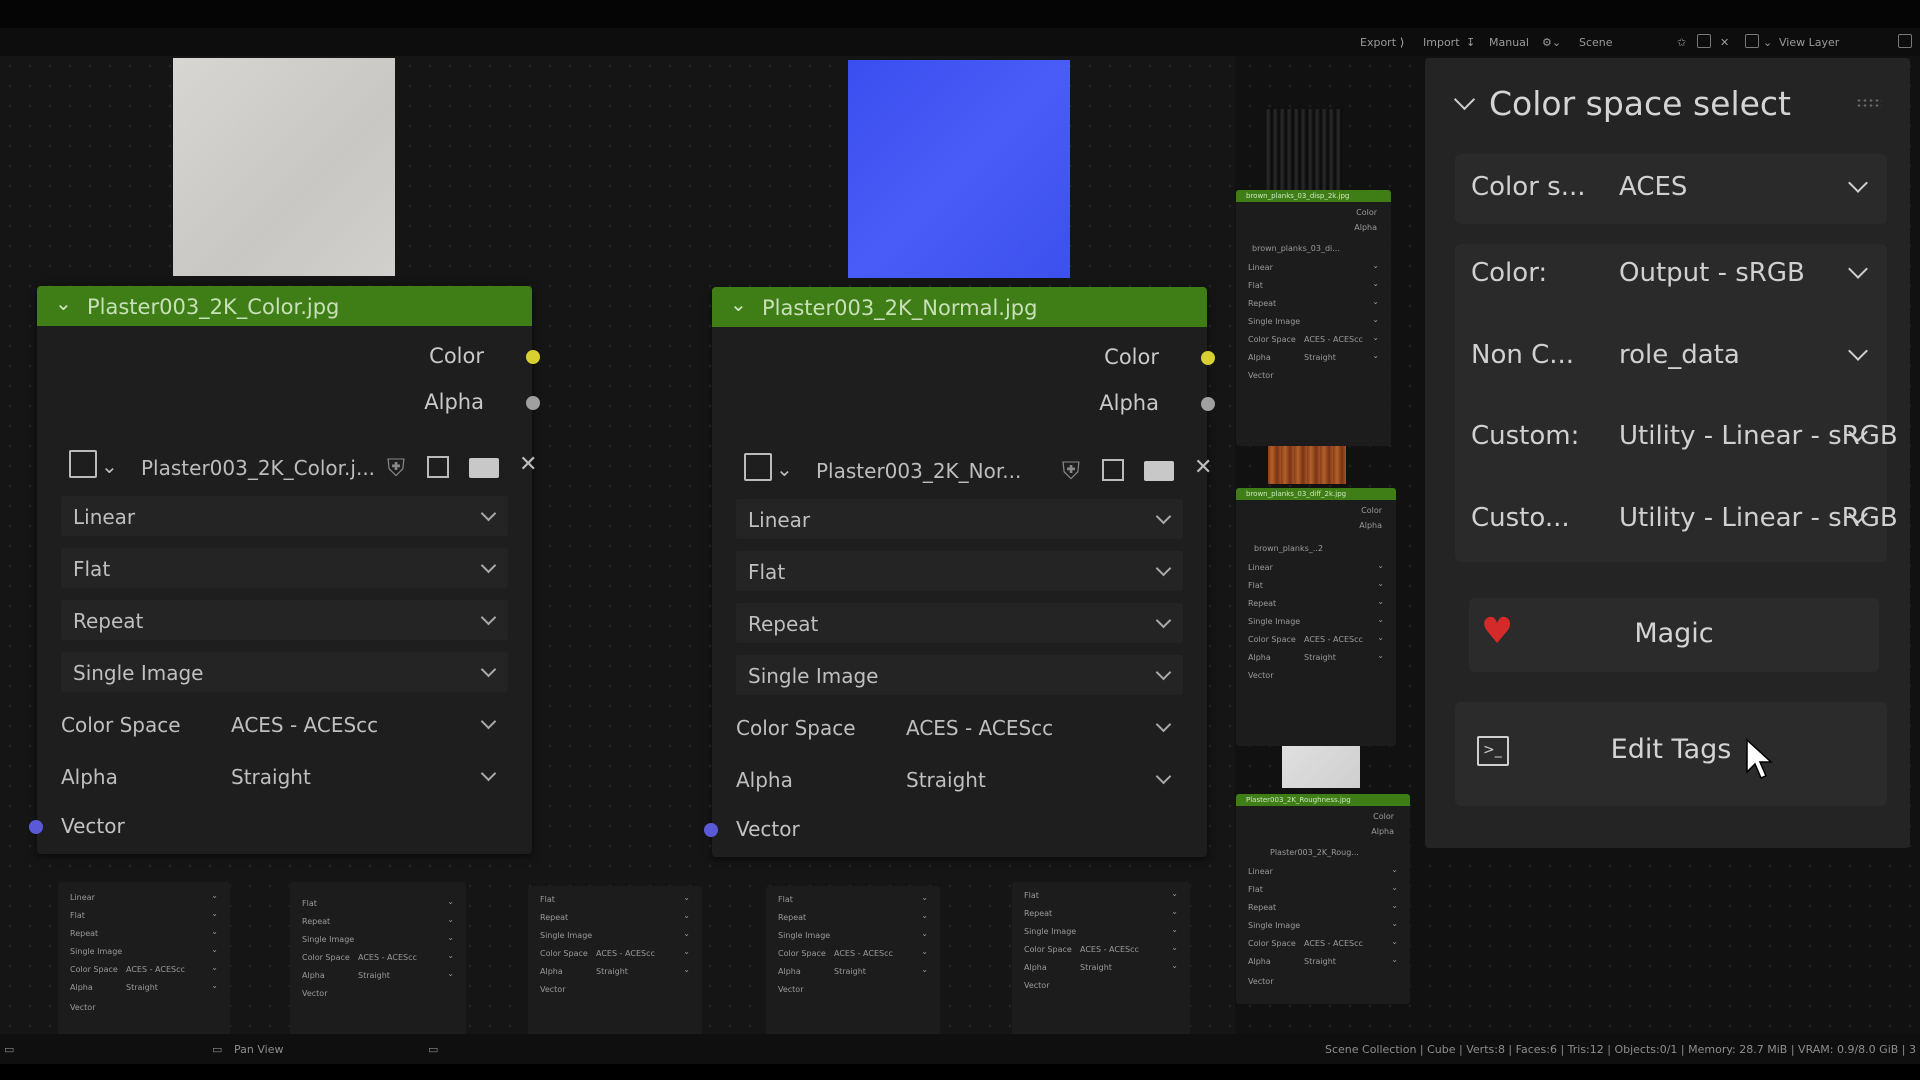 Image resolution: width=1920 pixels, height=1080 pixels. I want to click on custom-dropdown-2: Custo... Utility - Linear - sRGB, so click(1676, 519).